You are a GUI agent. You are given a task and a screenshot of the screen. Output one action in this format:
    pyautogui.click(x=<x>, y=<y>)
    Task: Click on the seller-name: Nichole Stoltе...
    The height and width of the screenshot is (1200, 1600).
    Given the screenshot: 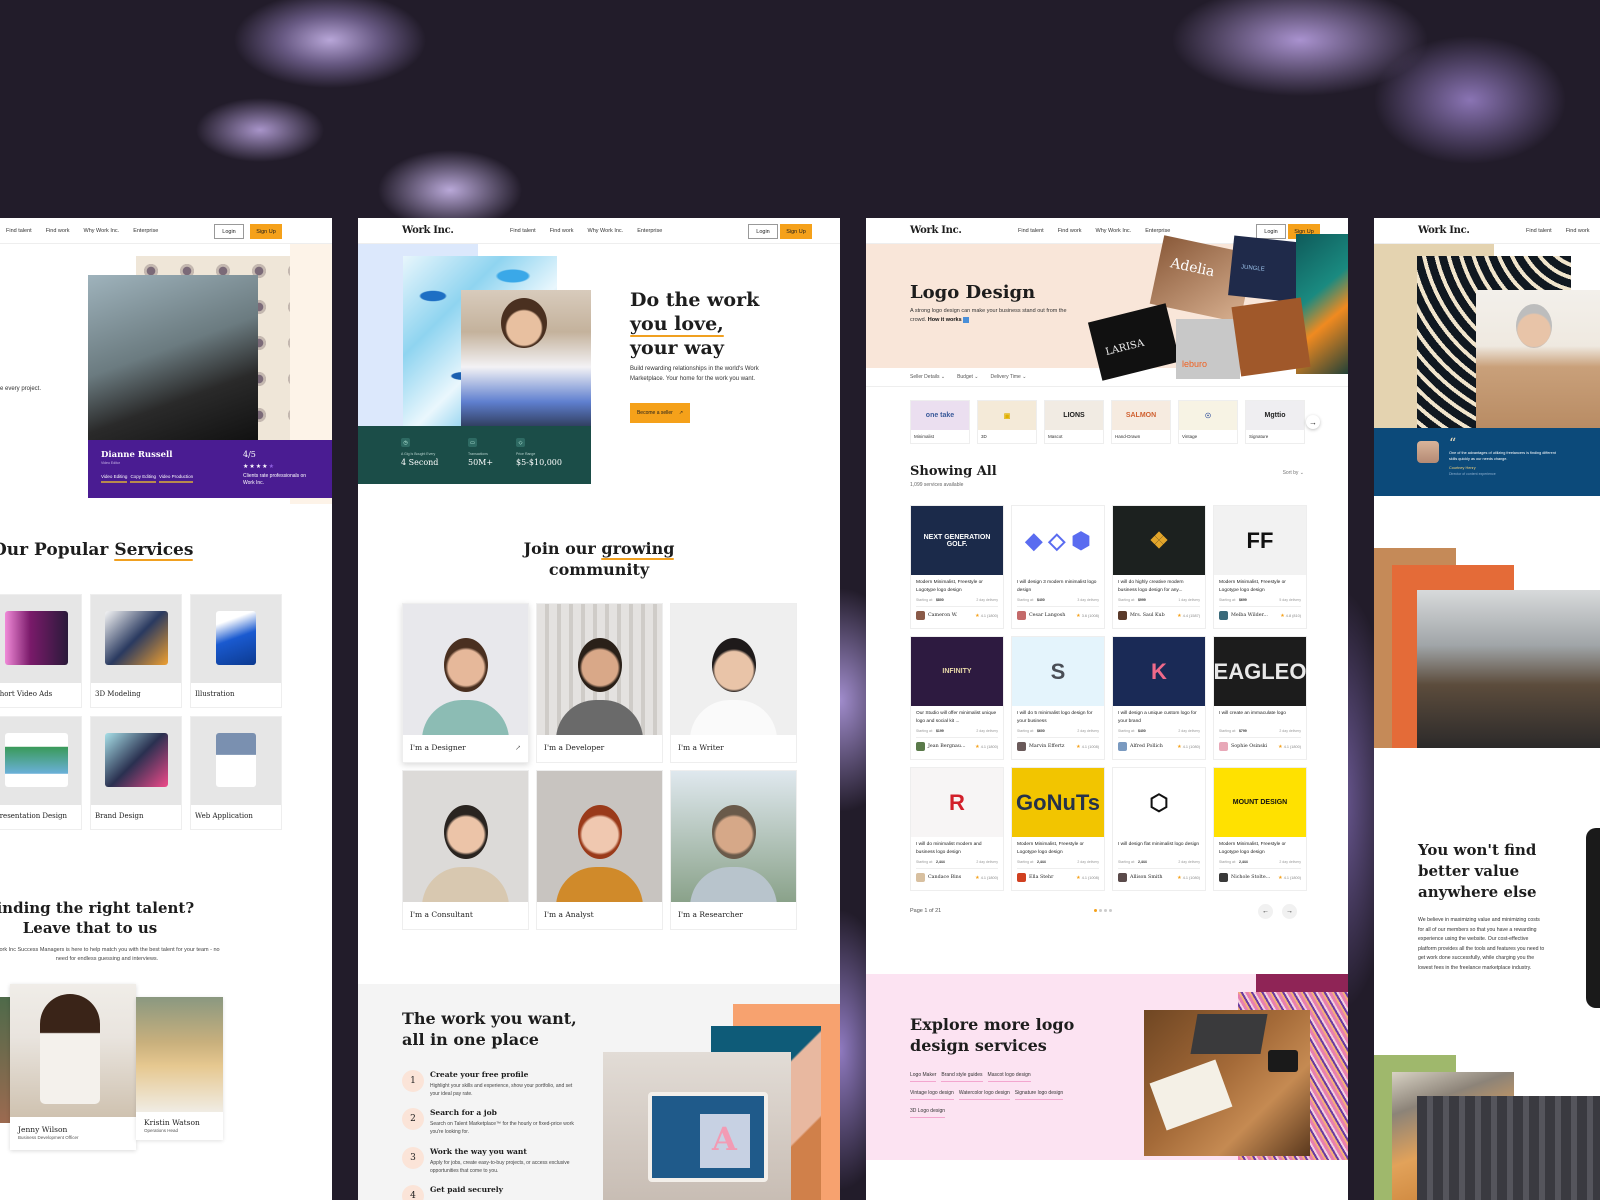 What is the action you would take?
    pyautogui.click(x=1250, y=877)
    